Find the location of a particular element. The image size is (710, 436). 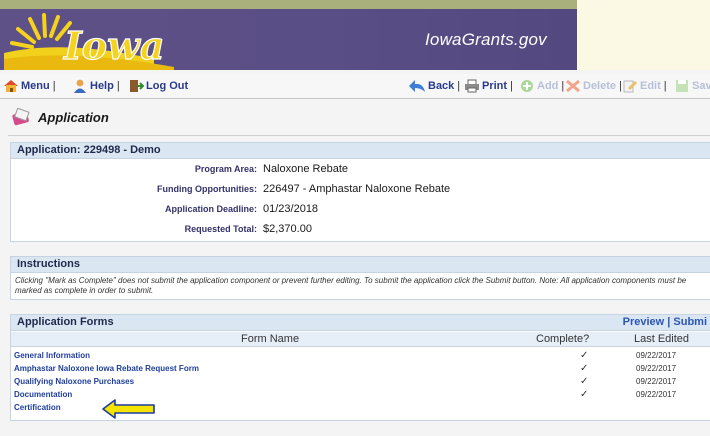

form-row-general-information: General Information ✓ 09/22/2017 is located at coordinates (360, 356).